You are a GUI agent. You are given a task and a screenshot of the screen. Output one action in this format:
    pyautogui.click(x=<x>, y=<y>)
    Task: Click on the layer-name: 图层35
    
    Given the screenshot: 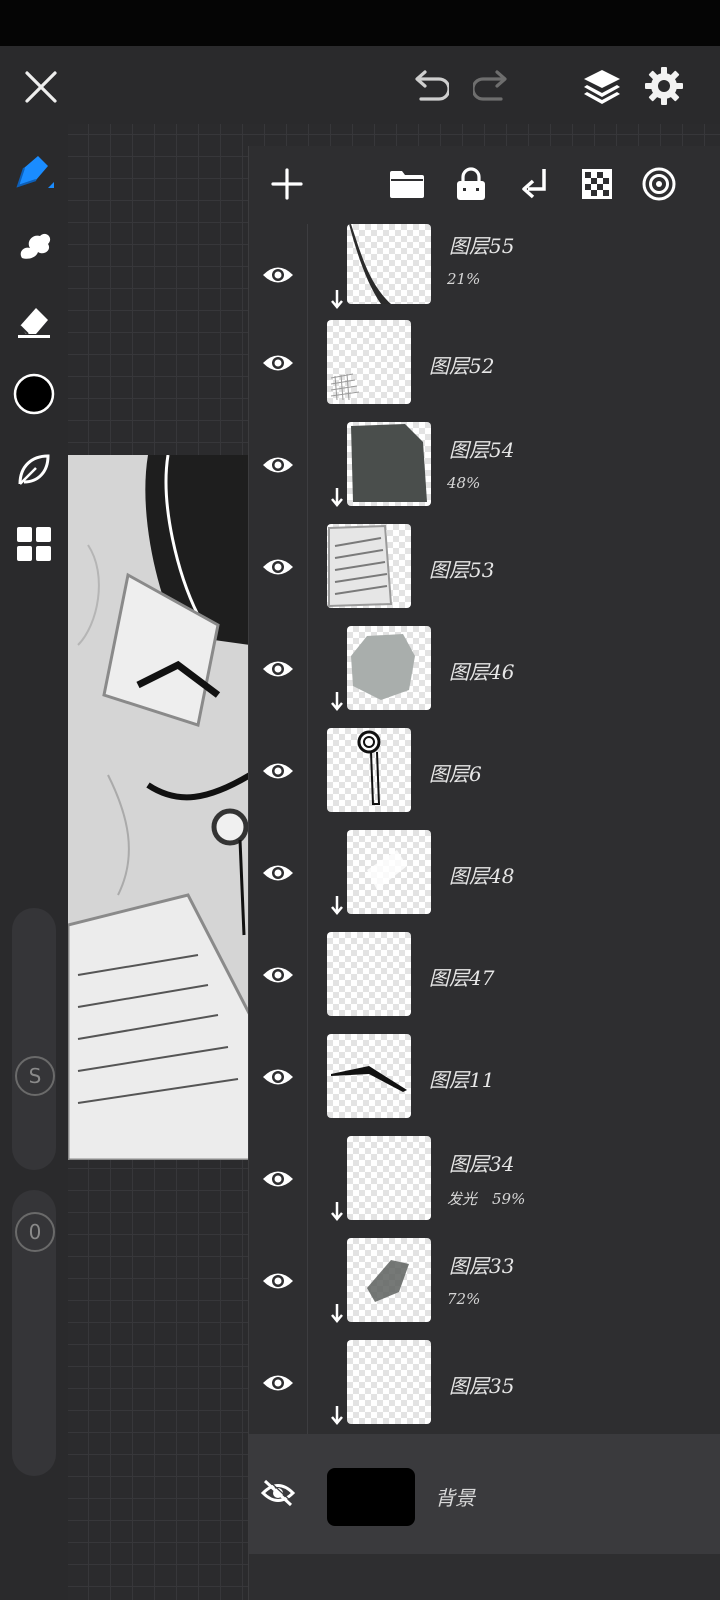 What is the action you would take?
    pyautogui.click(x=482, y=1386)
    